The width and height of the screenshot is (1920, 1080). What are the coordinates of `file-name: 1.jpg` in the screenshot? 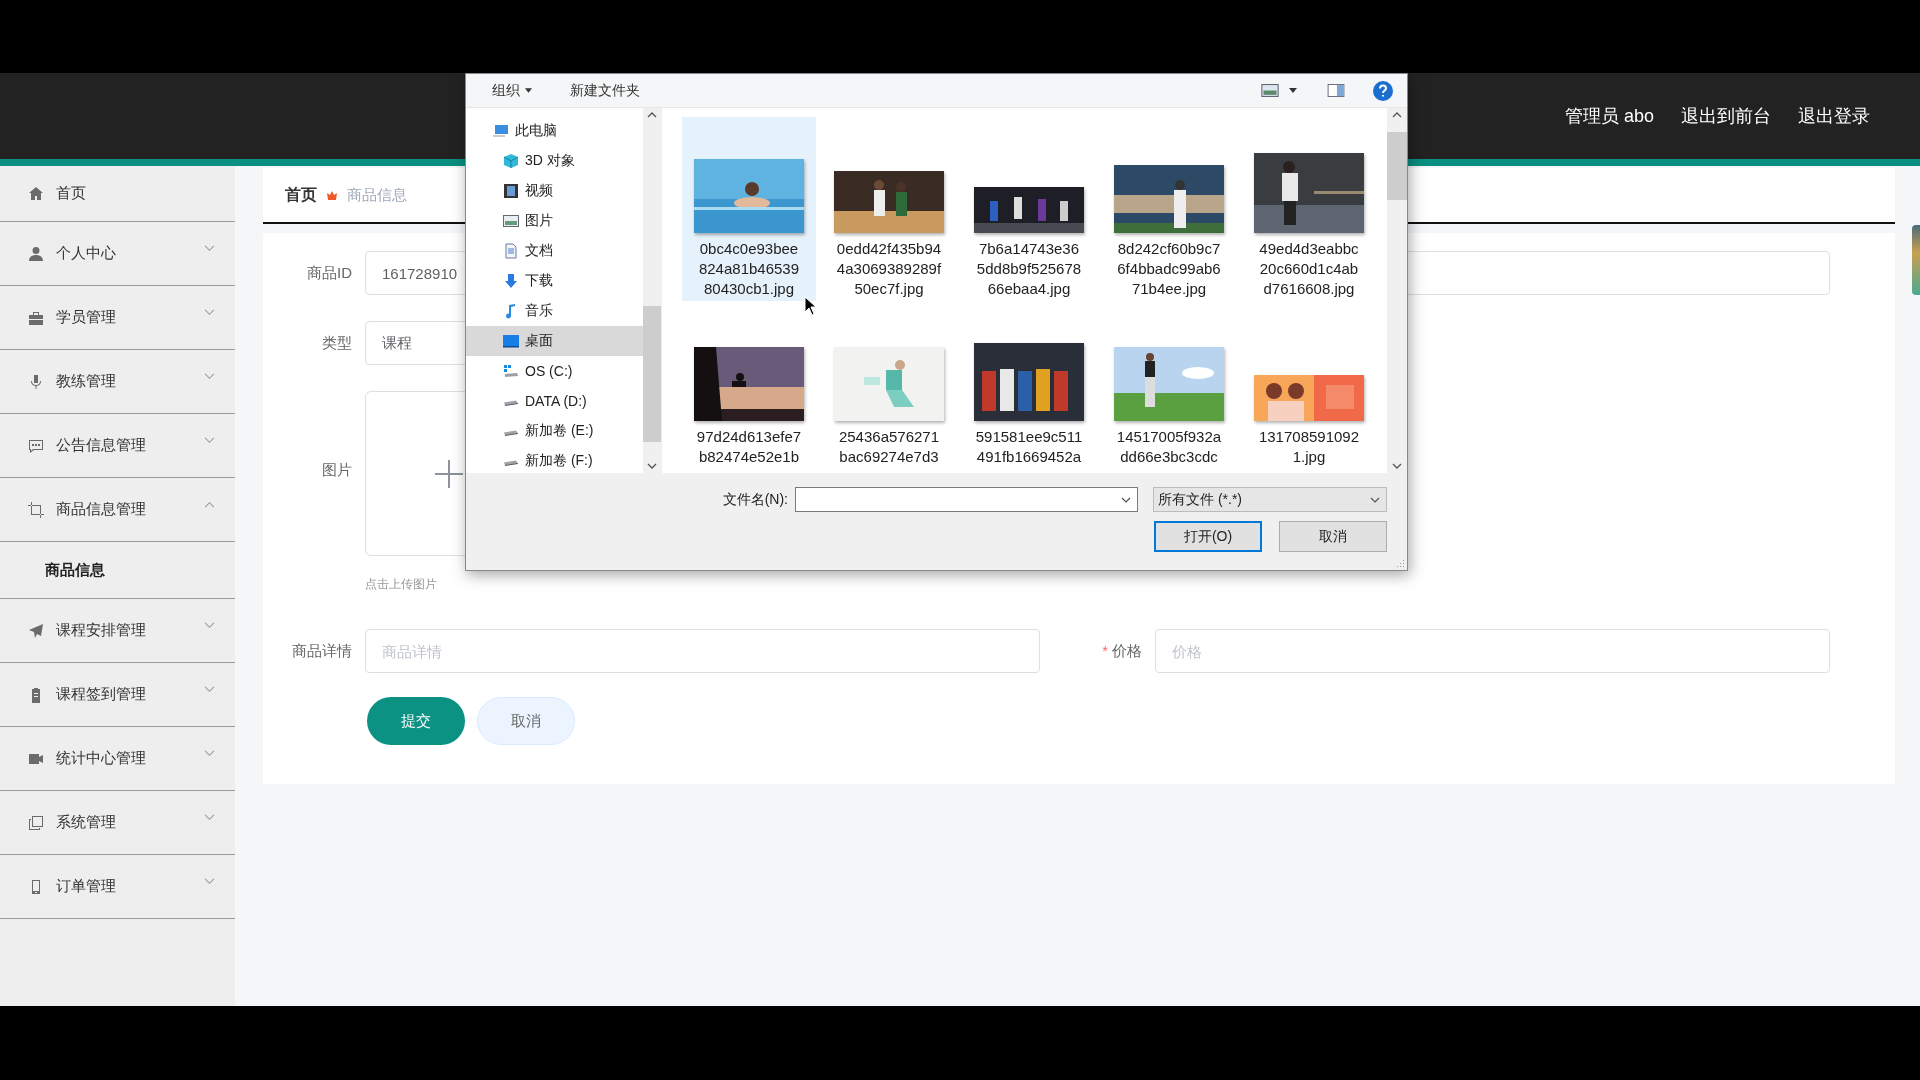 It's located at (1309, 457).